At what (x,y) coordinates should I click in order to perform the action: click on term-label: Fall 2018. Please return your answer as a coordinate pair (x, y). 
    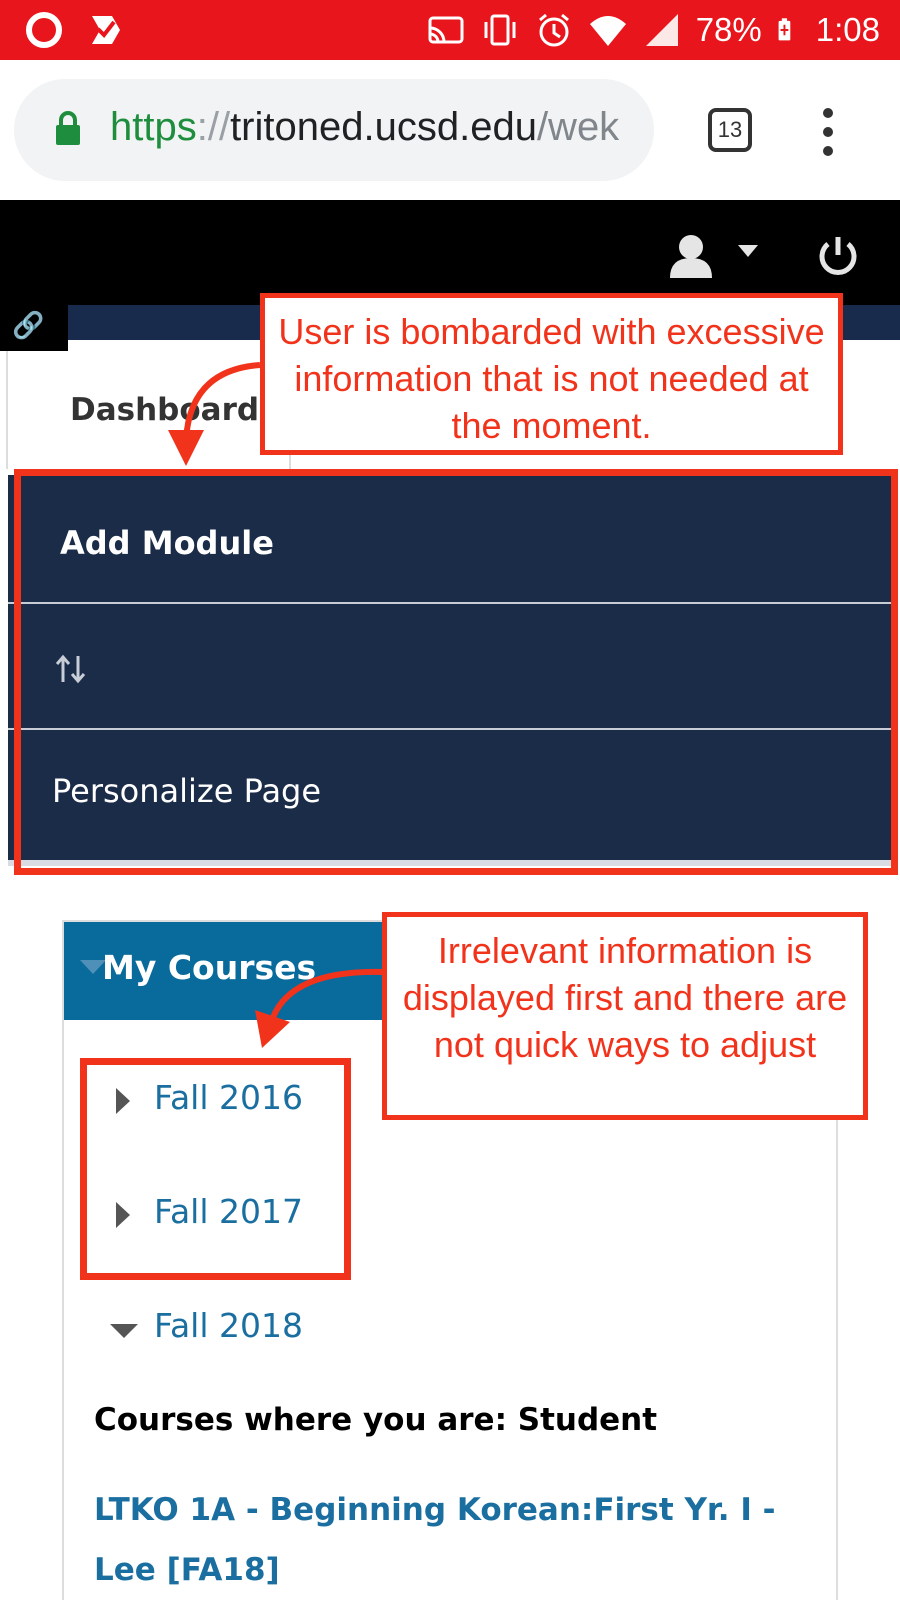
    Looking at the image, I should click on (228, 1325).